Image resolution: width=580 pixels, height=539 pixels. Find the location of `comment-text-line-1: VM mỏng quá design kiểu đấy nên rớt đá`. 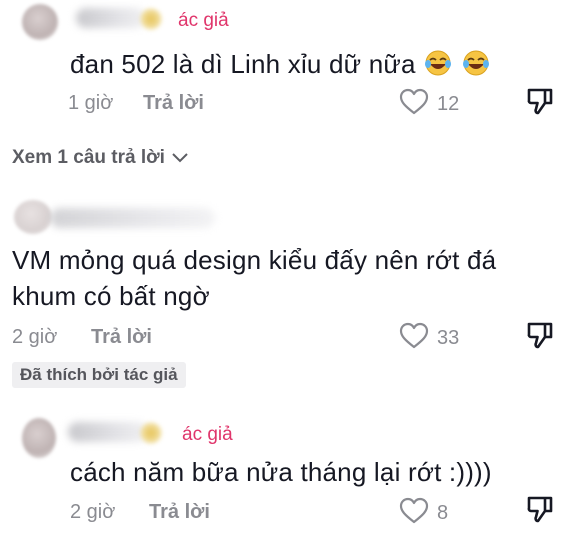

comment-text-line-1: VM mỏng quá design kiểu đấy nên rớt đá is located at coordinates (254, 260).